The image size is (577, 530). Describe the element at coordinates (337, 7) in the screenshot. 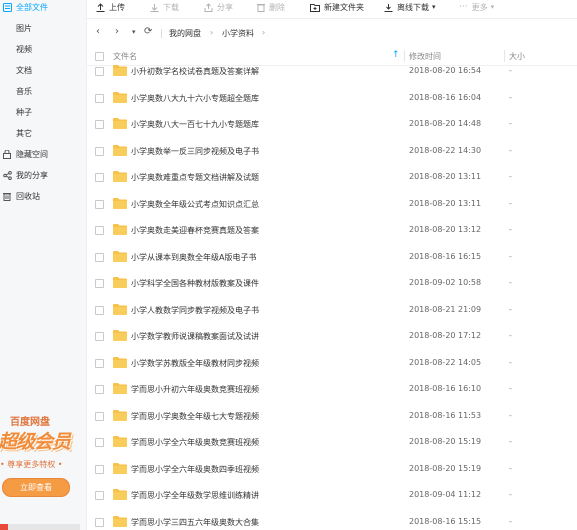

I see `new-folder-button: 新建文件夹` at that location.